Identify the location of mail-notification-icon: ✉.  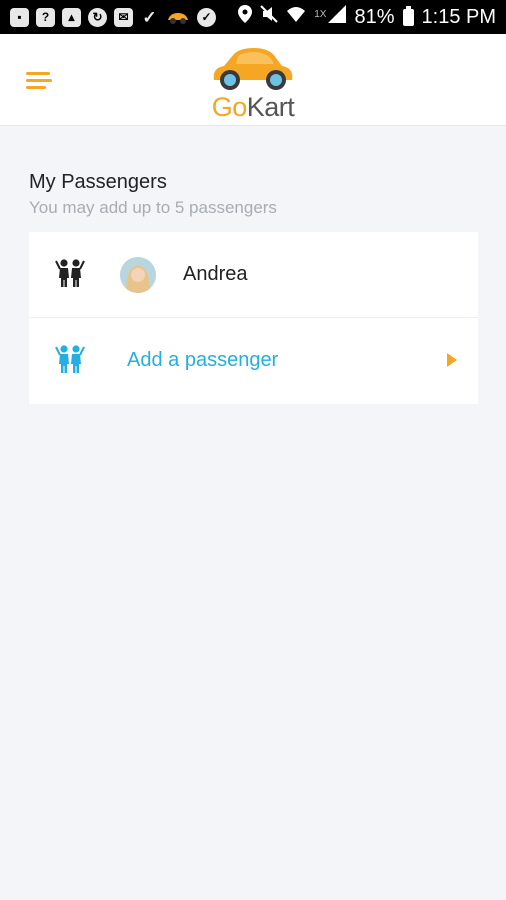
(123, 17).